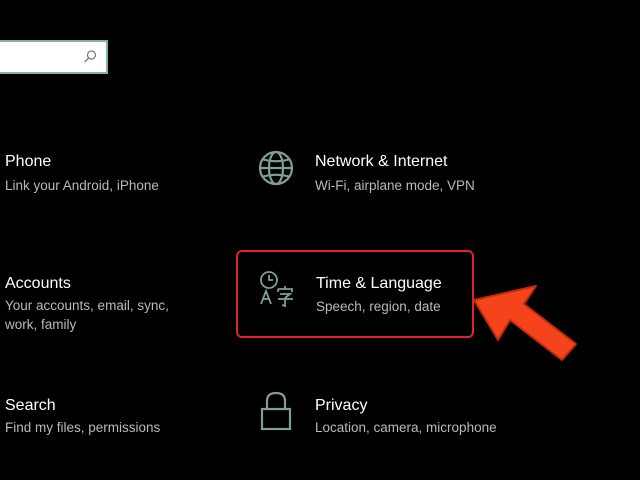 Image resolution: width=640 pixels, height=480 pixels. Describe the element at coordinates (83, 427) in the screenshot. I see `tile-search-description: Find my files, permissions` at that location.